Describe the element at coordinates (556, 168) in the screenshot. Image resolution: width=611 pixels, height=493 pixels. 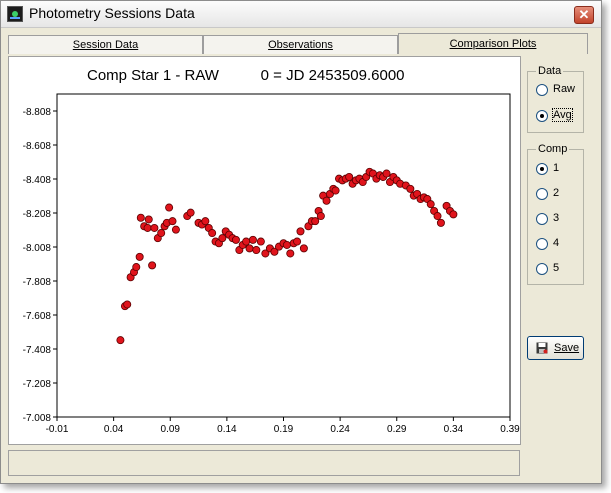
I see `radio-comp-1-label: 1` at that location.